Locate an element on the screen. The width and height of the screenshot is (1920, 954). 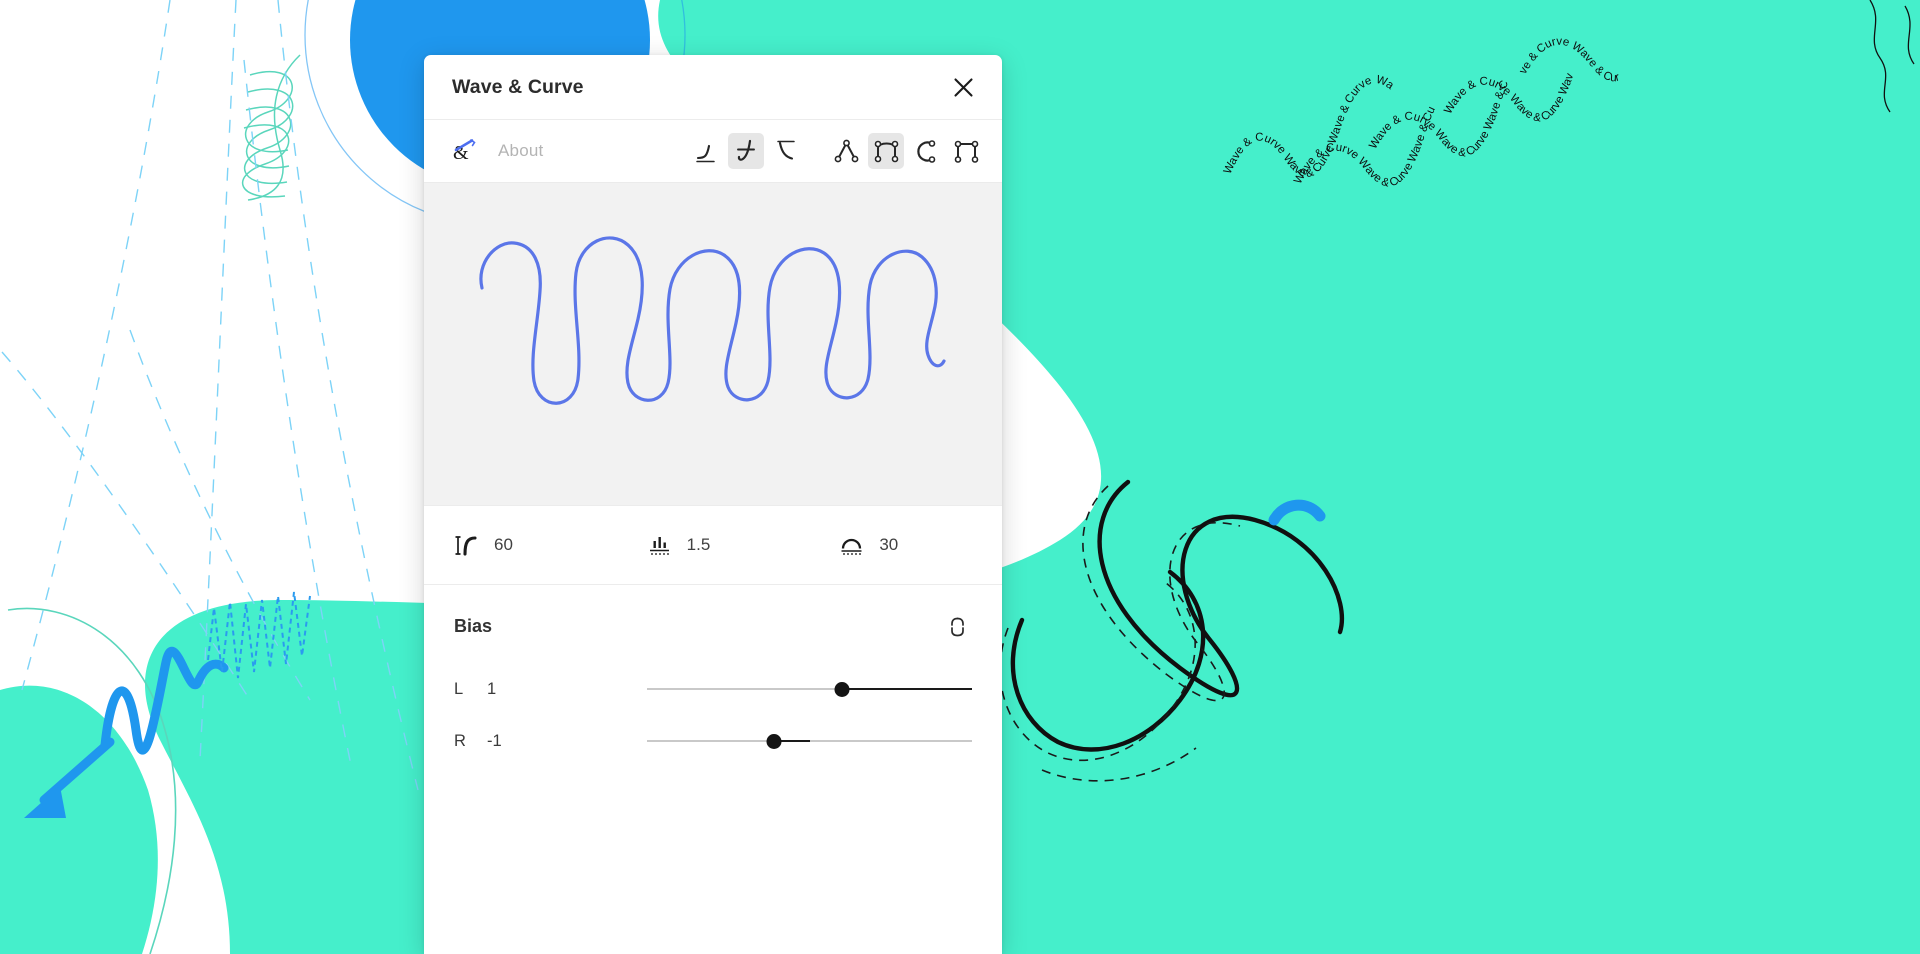
wavelength-icon is located at coordinates (466, 545).